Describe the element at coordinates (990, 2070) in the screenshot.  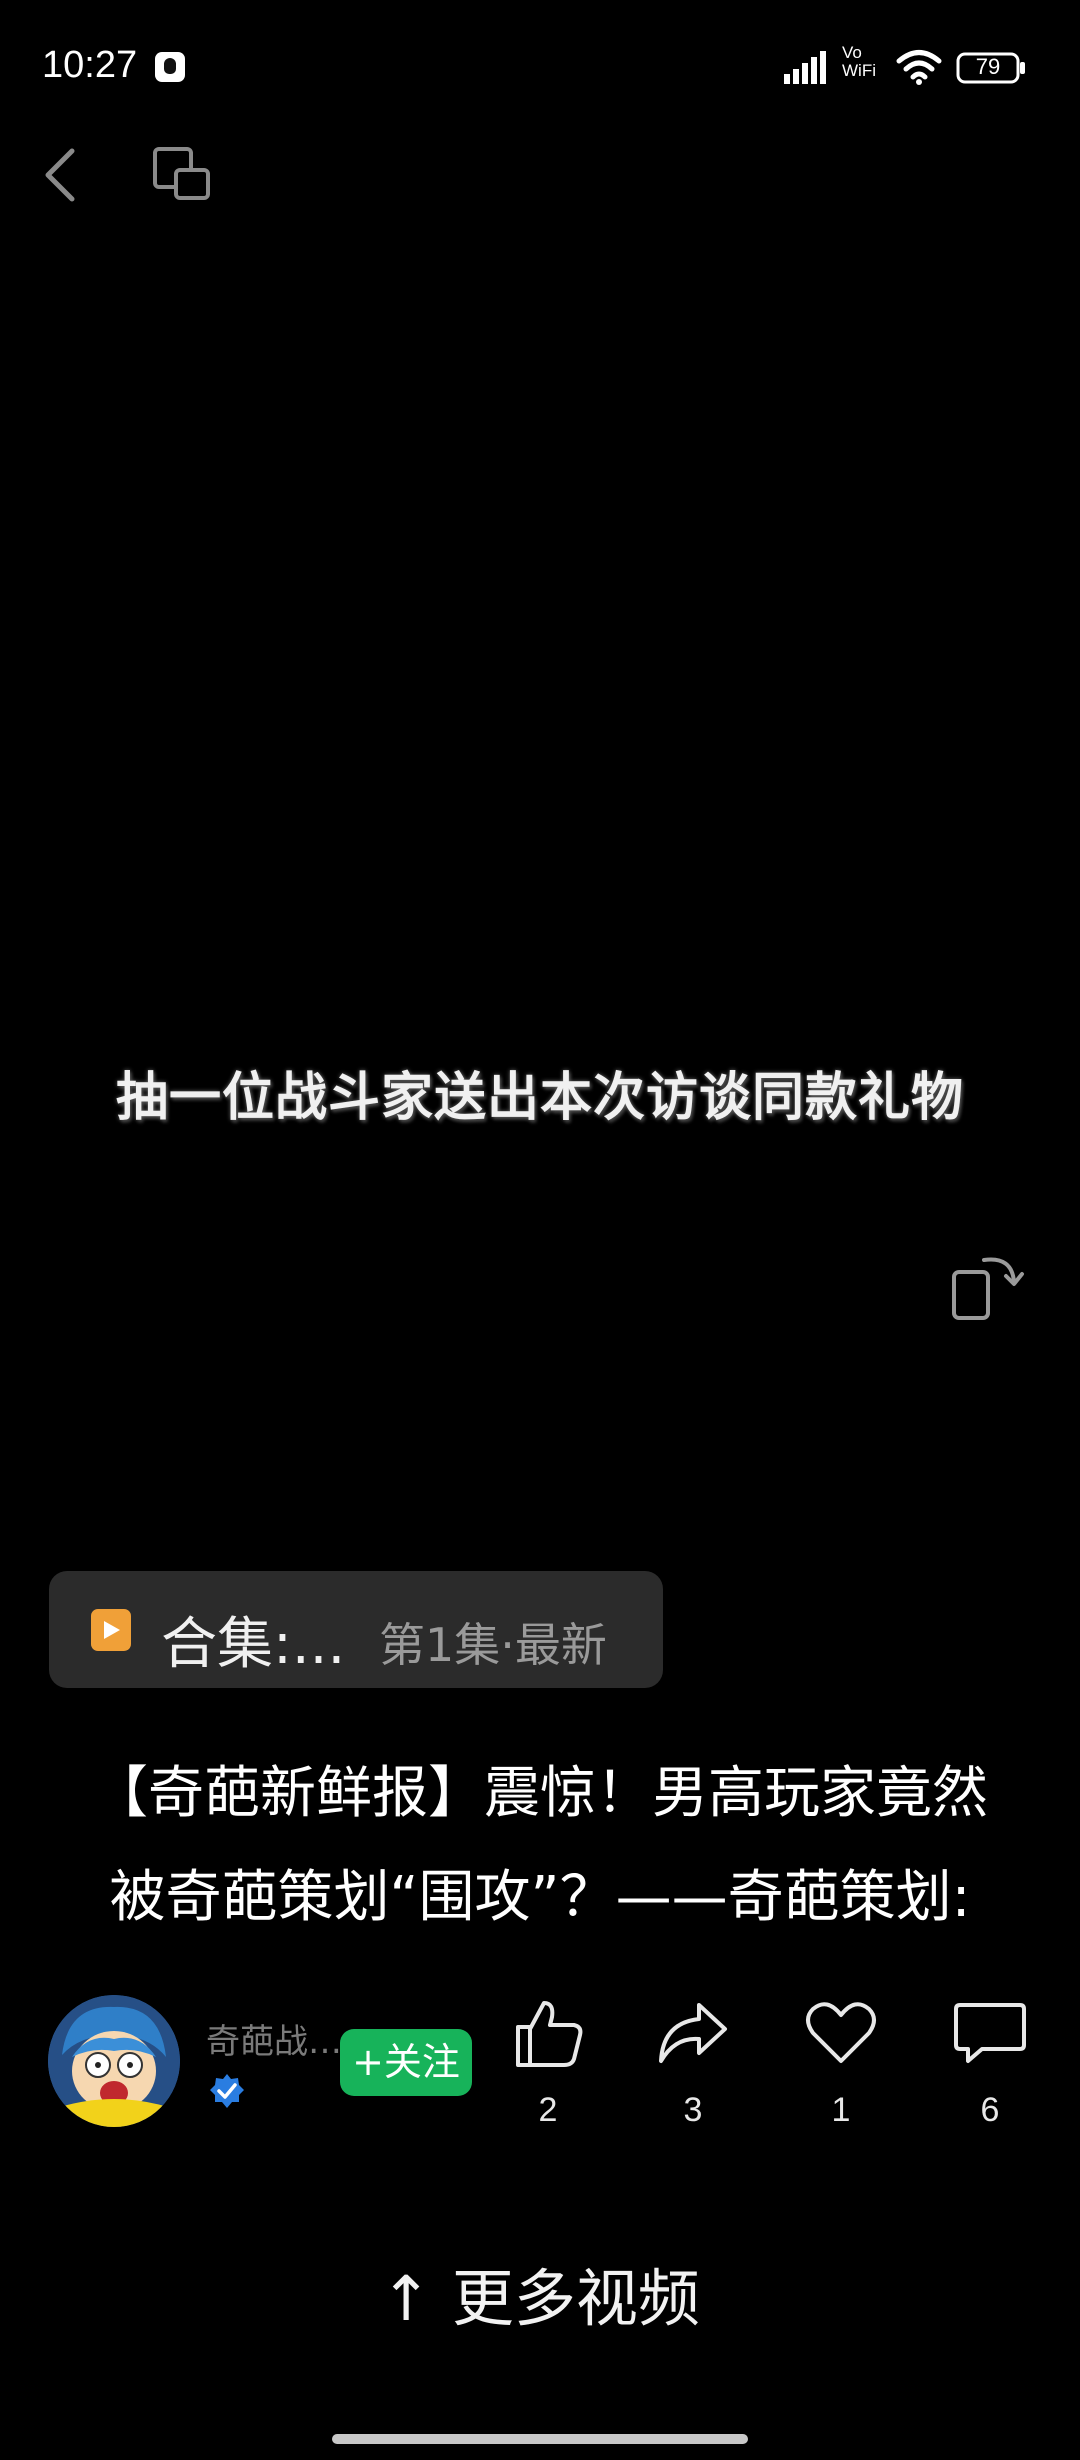
I see `comment-button: 6` at that location.